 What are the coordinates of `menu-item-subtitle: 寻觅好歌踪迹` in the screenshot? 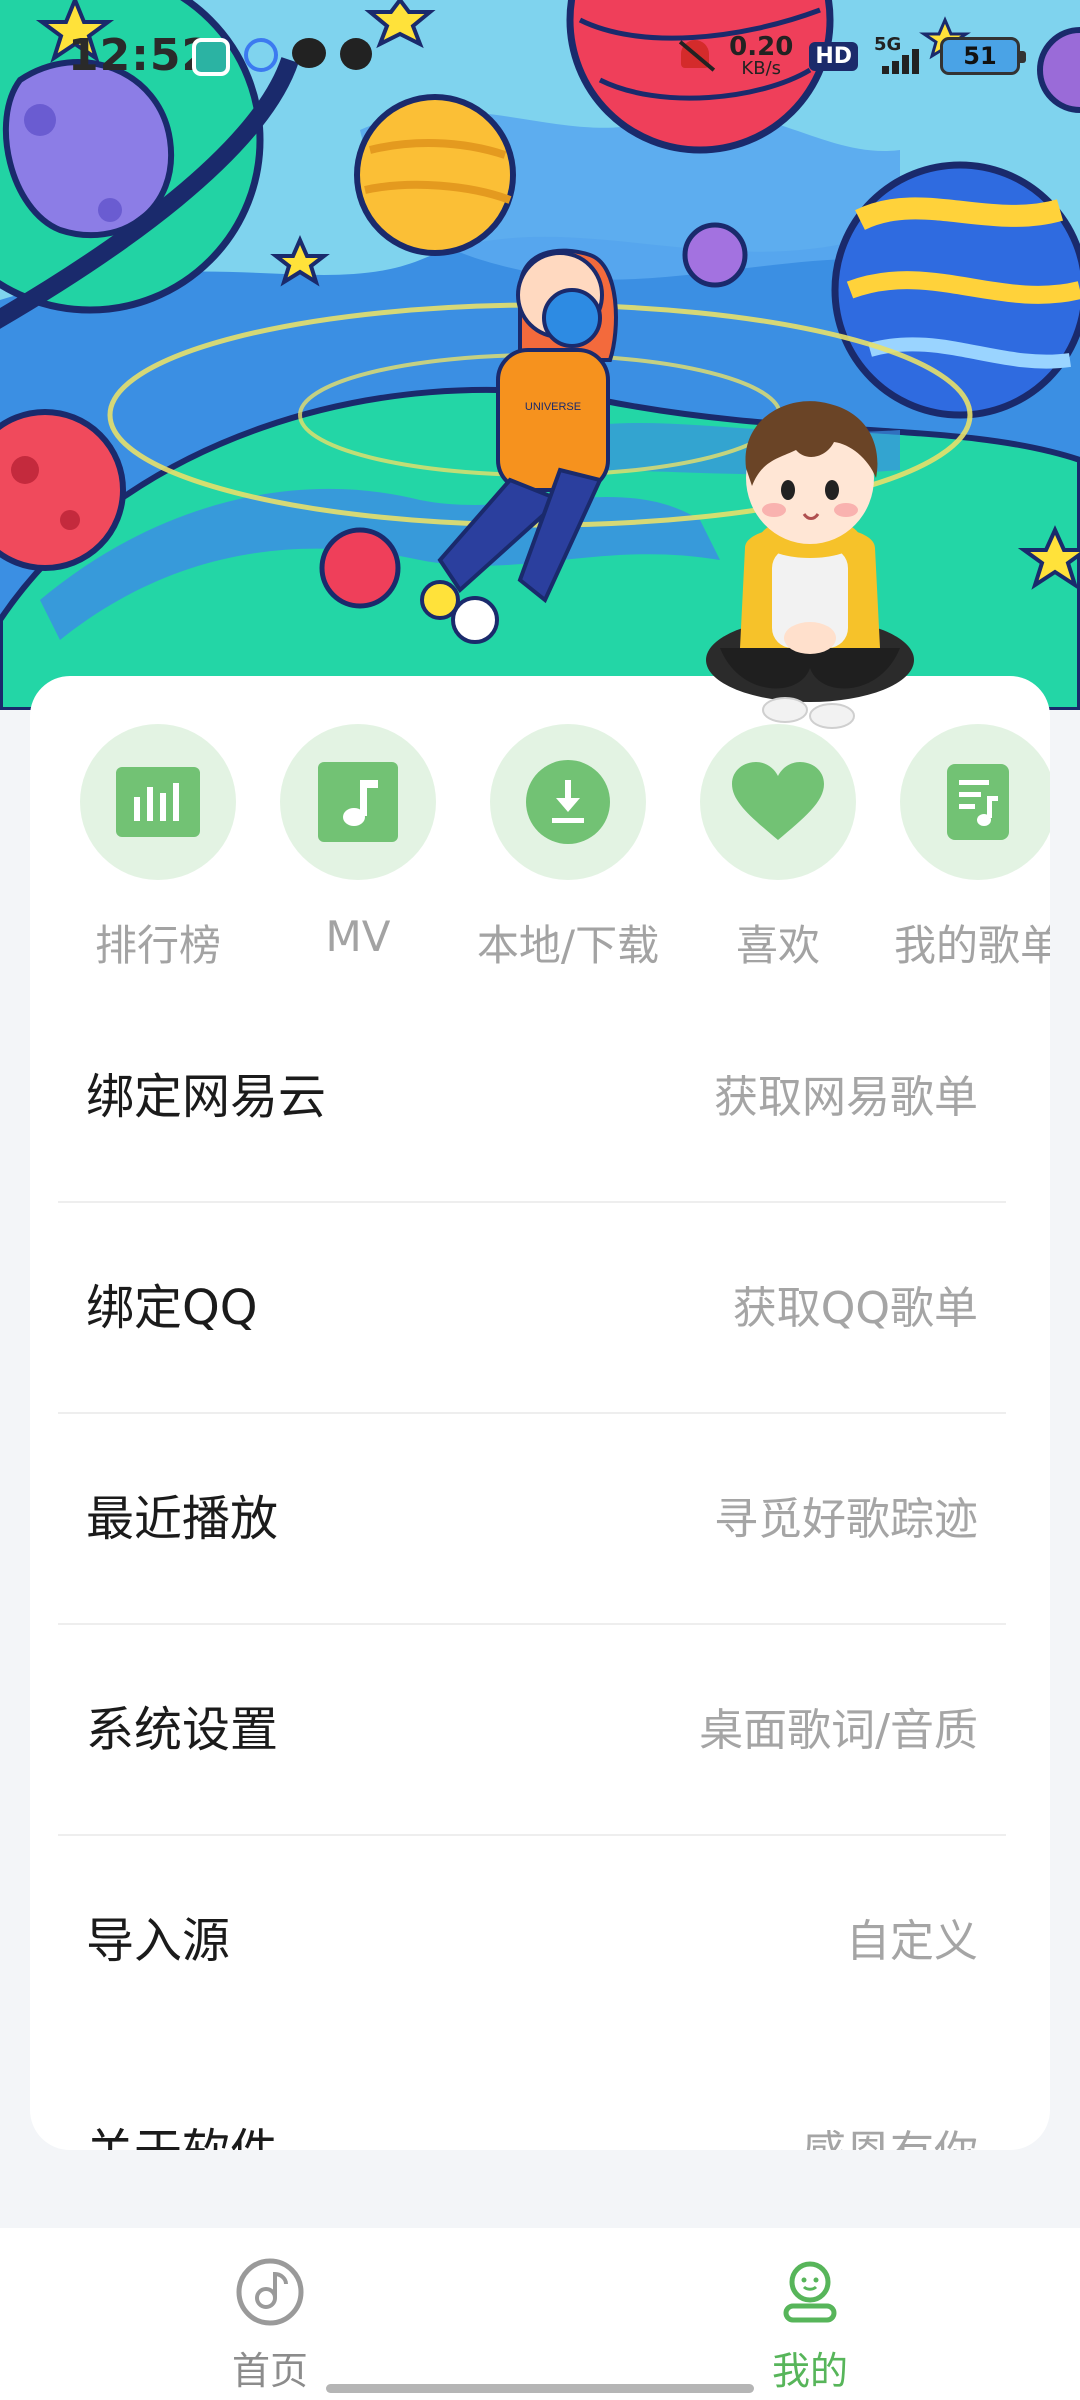 It's located at (846, 1519).